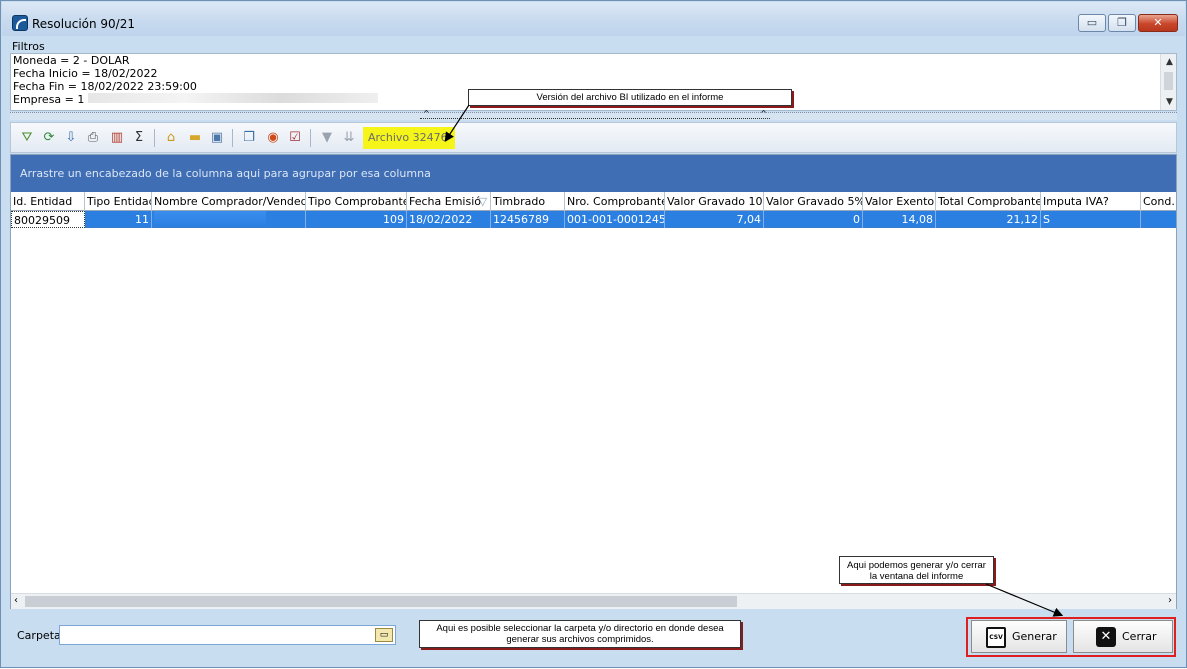 The height and width of the screenshot is (669, 1187). I want to click on arrow-to-archivo, so click(457, 123).